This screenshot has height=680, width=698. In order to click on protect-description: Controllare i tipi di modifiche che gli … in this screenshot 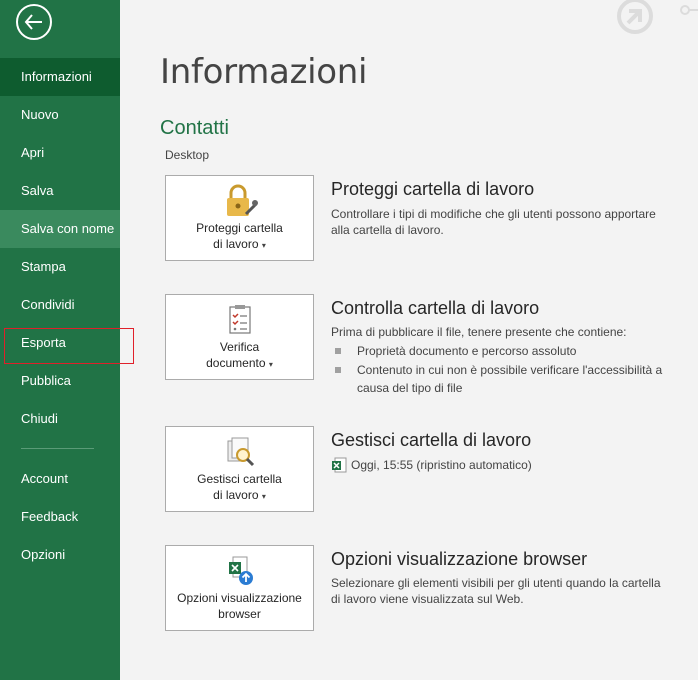, I will do `click(493, 222)`.